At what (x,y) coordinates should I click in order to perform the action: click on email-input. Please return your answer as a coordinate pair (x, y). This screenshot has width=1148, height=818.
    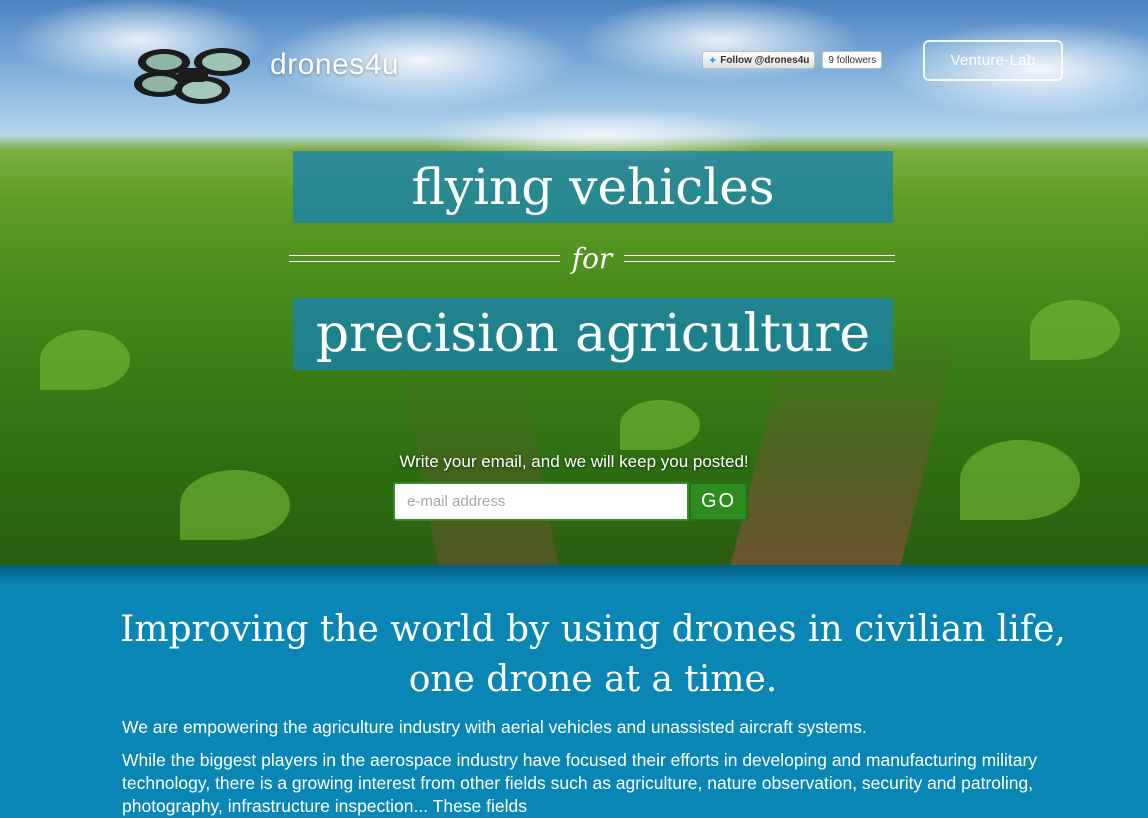
    Looking at the image, I should click on (541, 501).